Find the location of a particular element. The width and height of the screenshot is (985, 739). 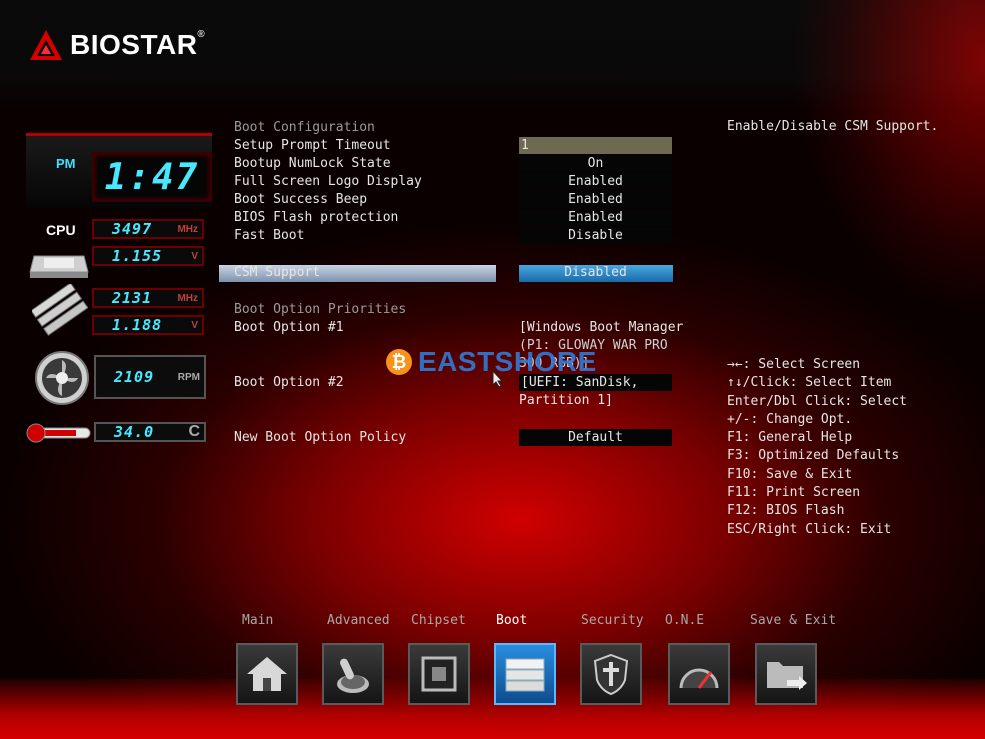

fan-gauge: 2109 RPM is located at coordinates (150, 377).